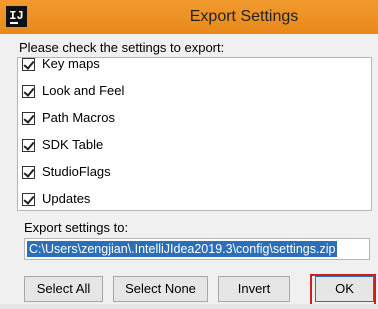 The width and height of the screenshot is (378, 309). I want to click on title-bar: IJ Export Settings, so click(189, 17).